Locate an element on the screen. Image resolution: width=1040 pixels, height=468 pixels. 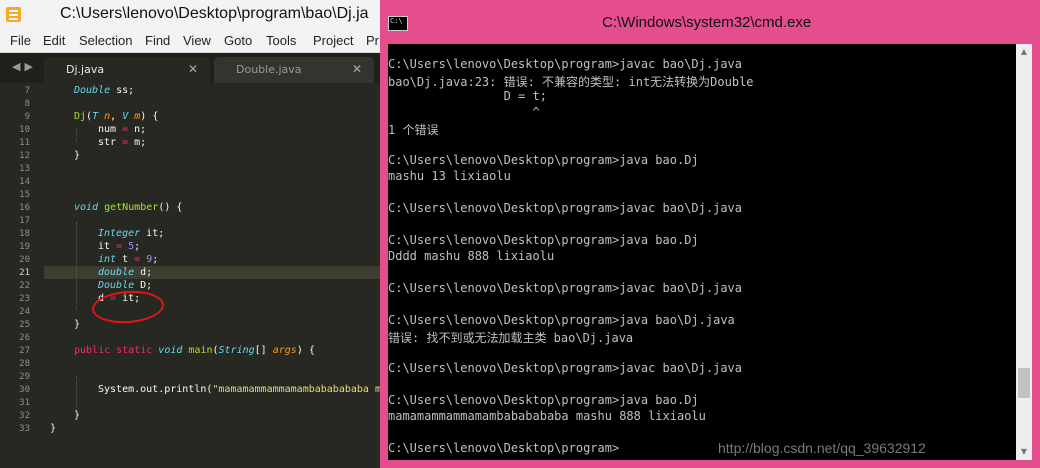
code-line-32: } is located at coordinates (77, 415).